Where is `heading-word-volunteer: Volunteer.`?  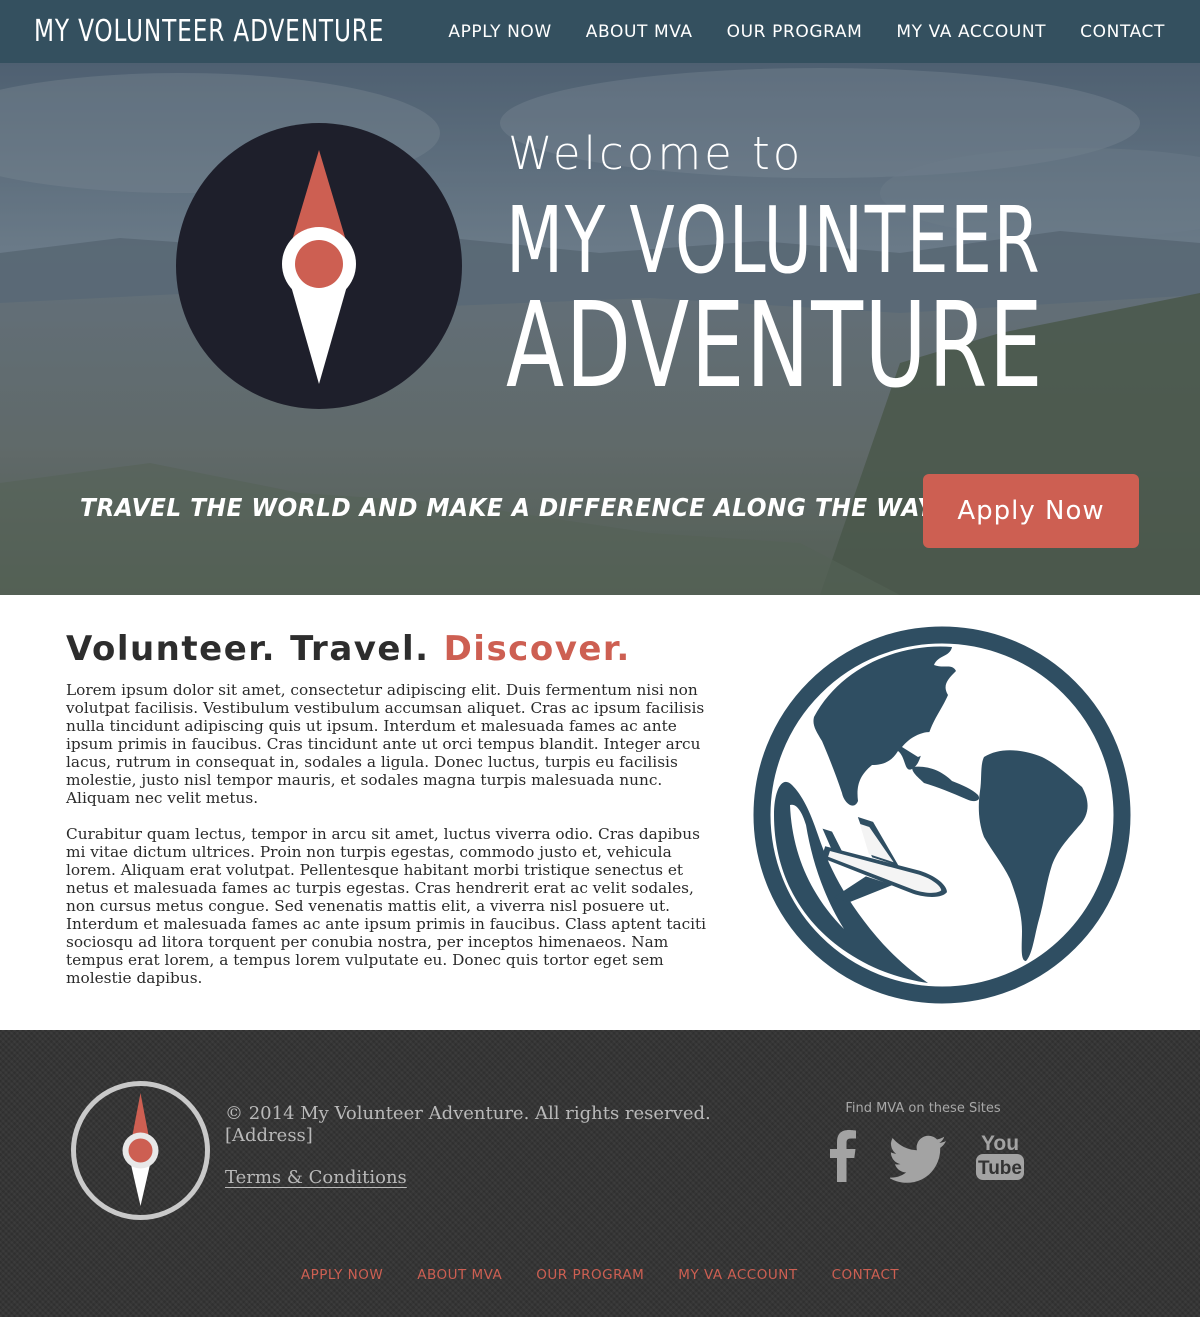
heading-word-volunteer: Volunteer. is located at coordinates (171, 649).